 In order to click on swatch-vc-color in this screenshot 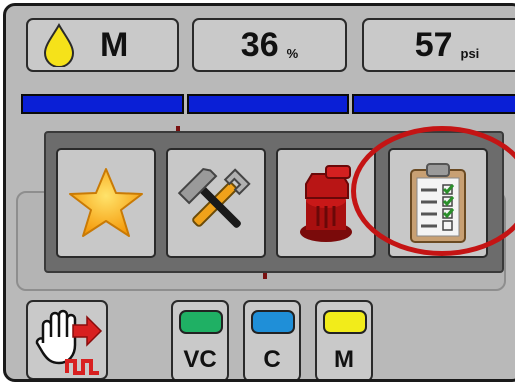, I will do `click(201, 322)`.